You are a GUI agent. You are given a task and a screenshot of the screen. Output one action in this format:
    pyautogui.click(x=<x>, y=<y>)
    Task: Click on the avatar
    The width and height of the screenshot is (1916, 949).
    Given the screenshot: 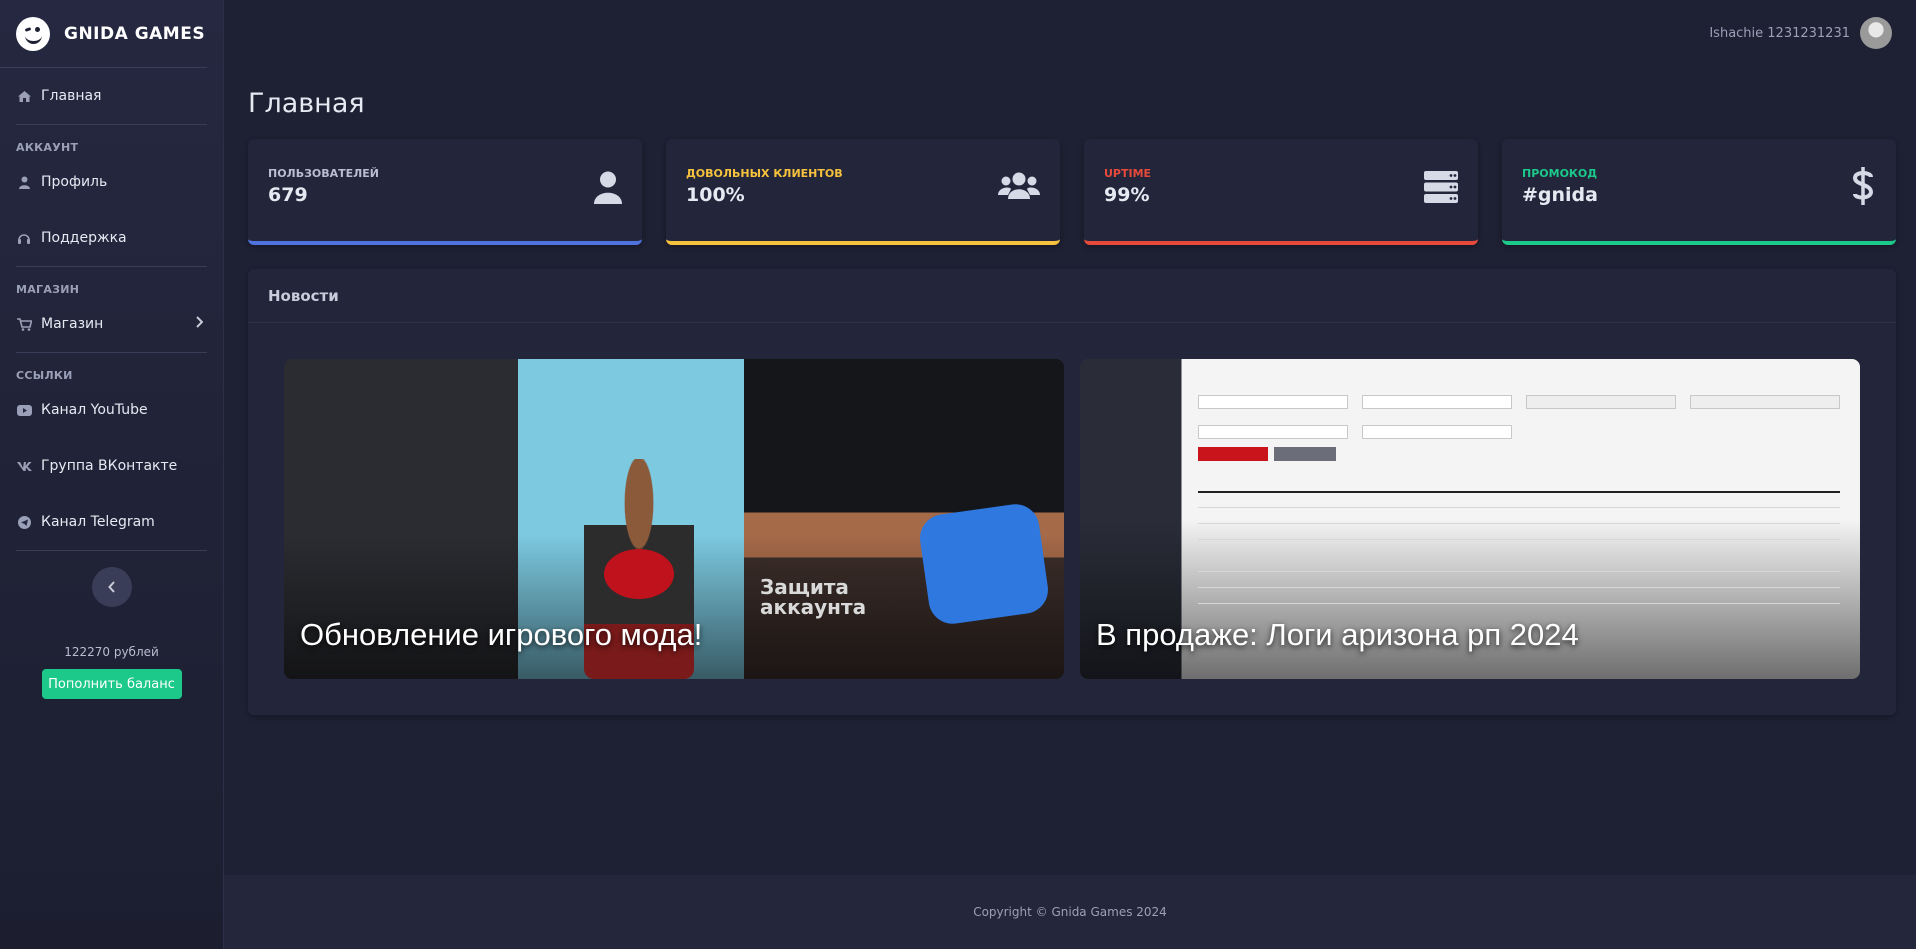 What is the action you would take?
    pyautogui.click(x=1876, y=33)
    